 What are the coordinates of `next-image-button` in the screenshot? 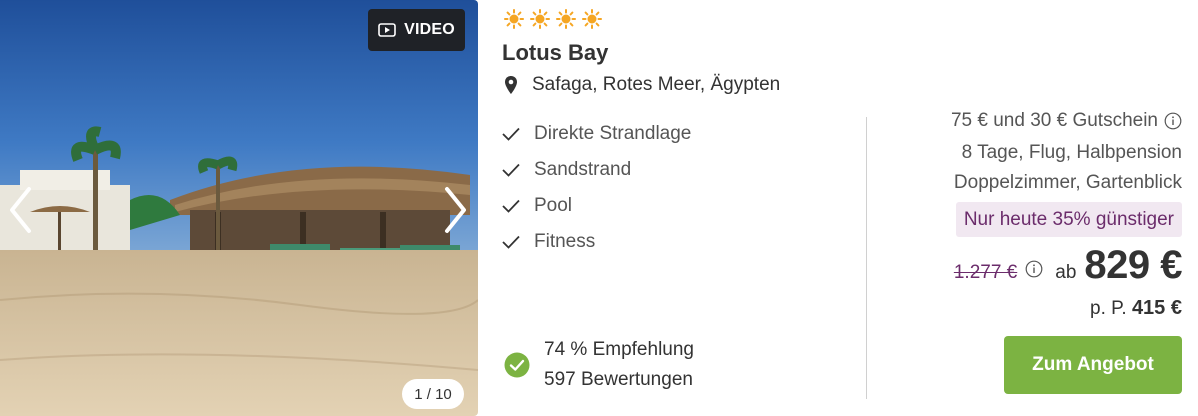 It's located at (456, 210).